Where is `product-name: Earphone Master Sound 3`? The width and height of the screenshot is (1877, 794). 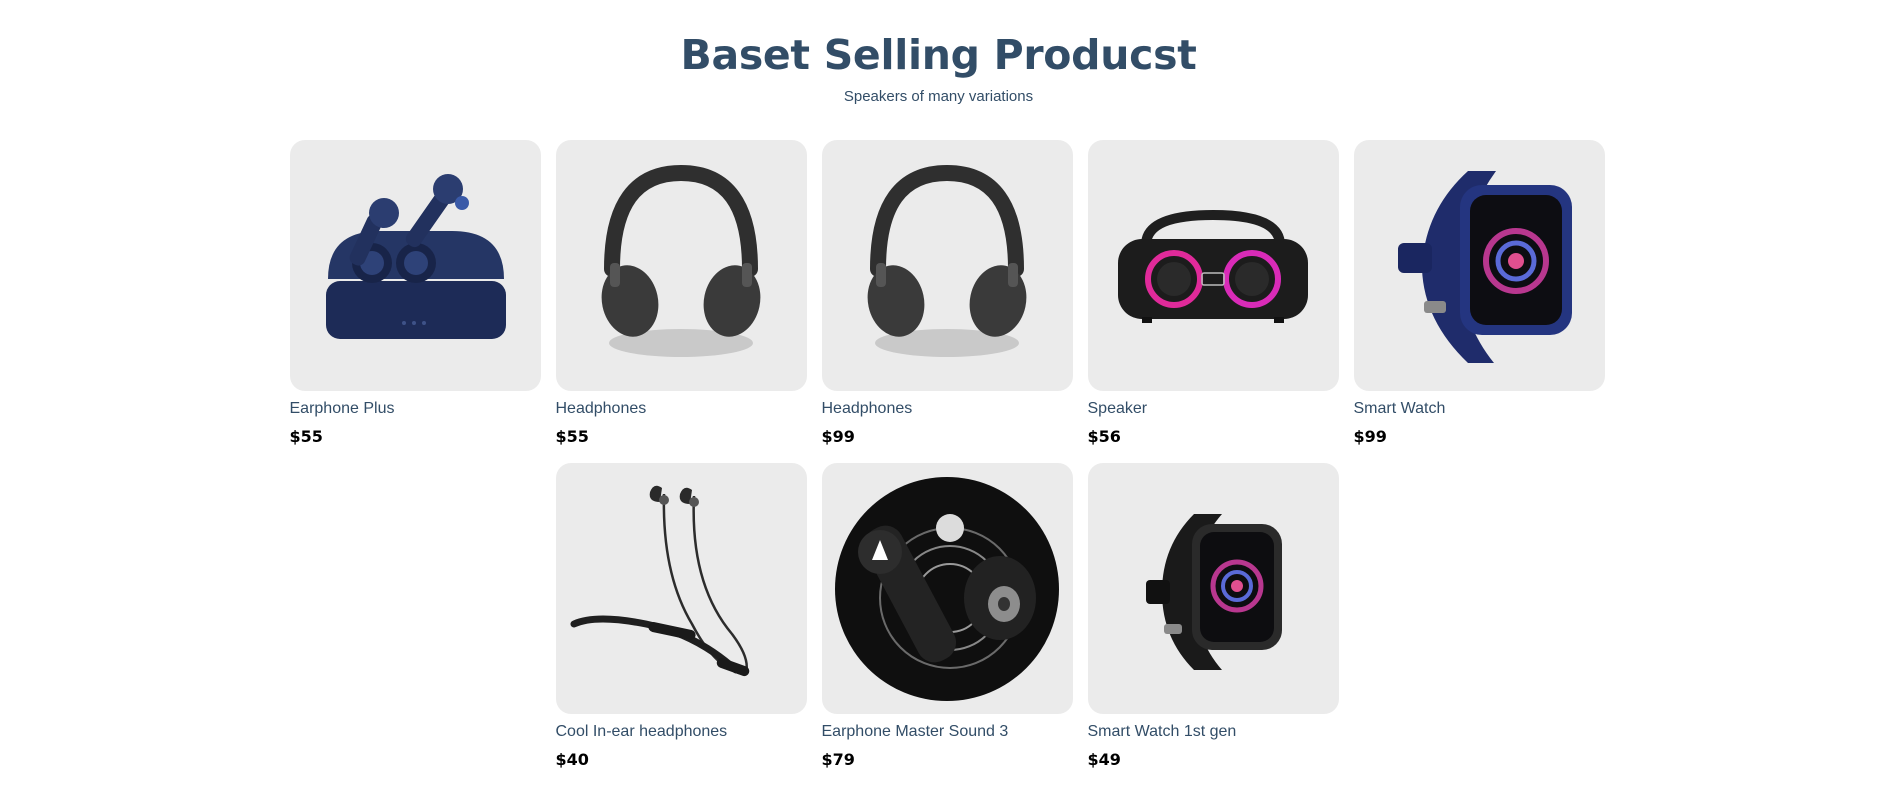 product-name: Earphone Master Sound 3 is located at coordinates (915, 731).